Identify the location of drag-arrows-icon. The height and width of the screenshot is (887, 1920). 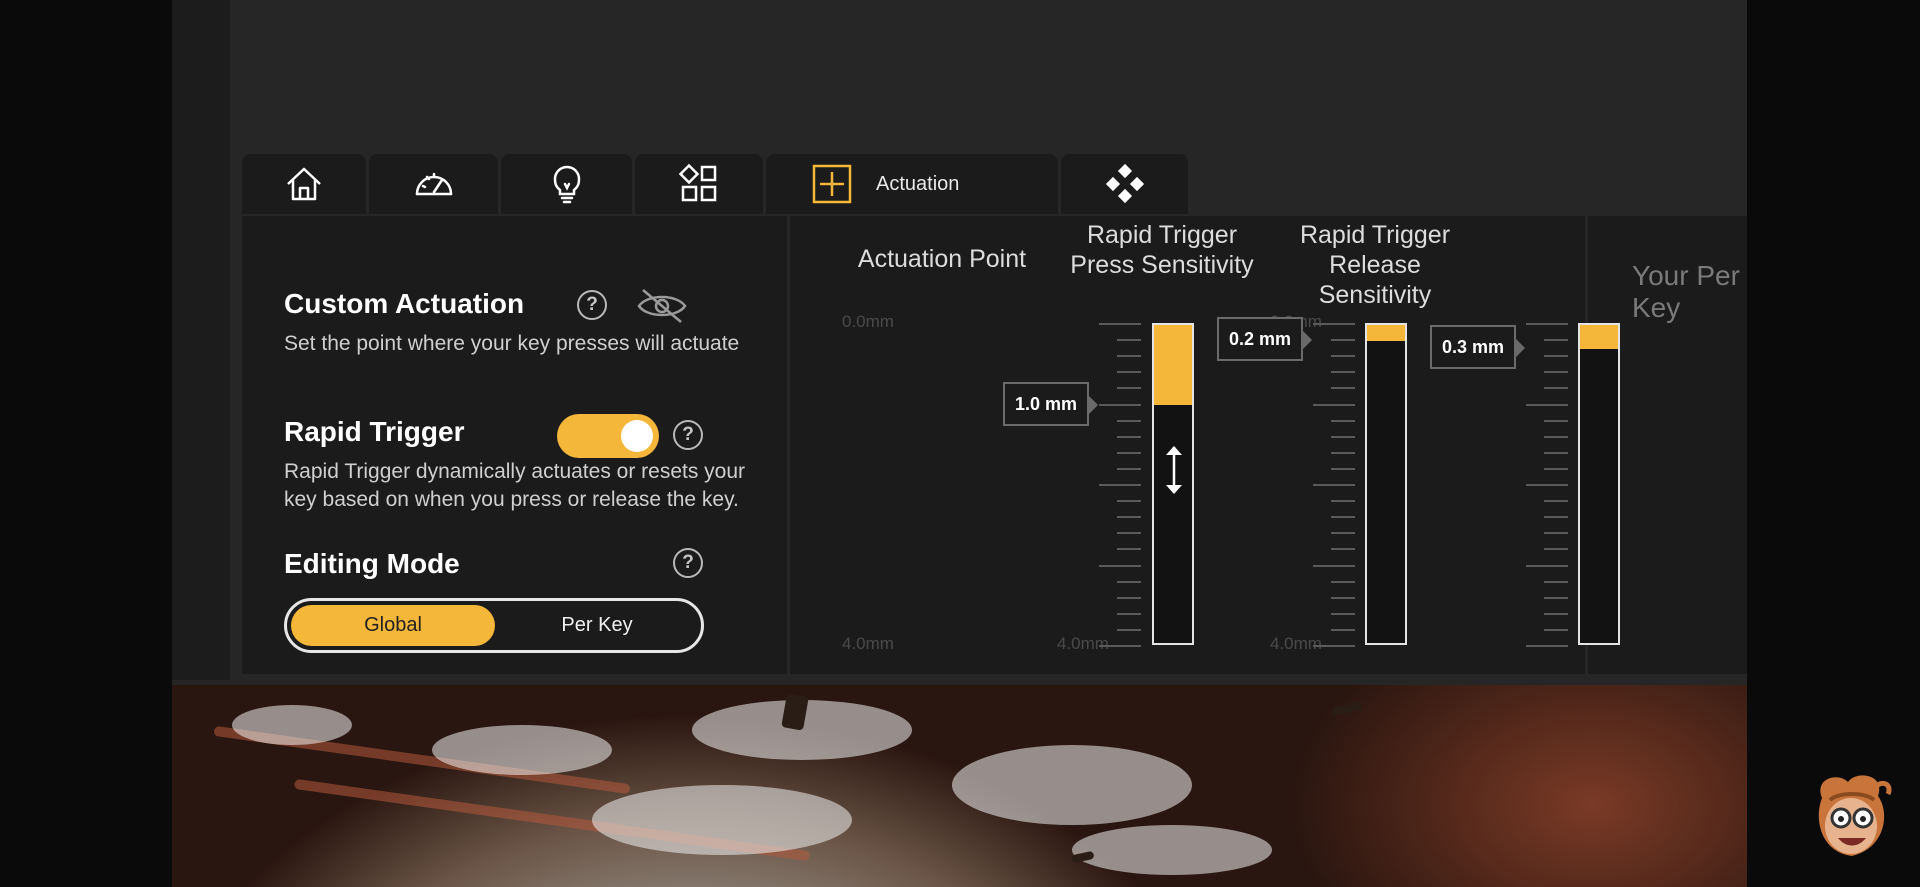
(1174, 470).